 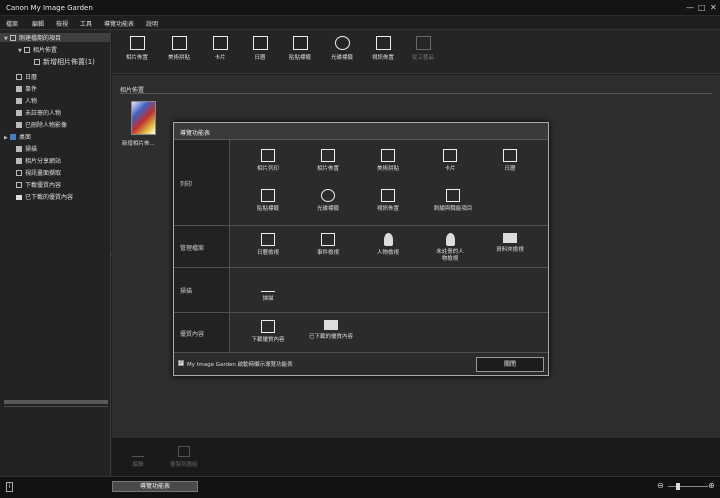 I want to click on toolbar-card-button: 卡片, so click(x=220, y=48).